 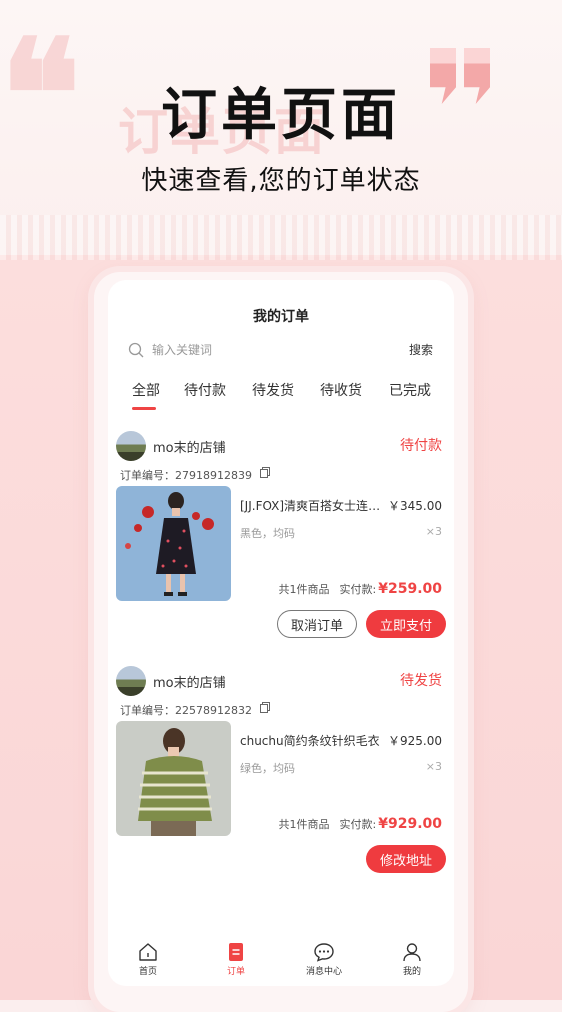 I want to click on product-name: chuchu简约条纹针织毛衣, so click(x=314, y=740).